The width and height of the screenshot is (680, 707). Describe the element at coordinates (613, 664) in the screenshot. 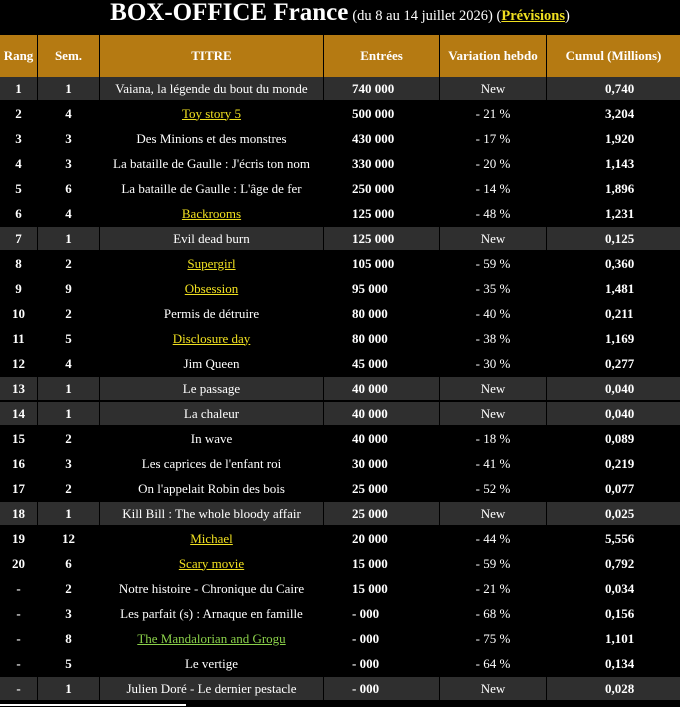

I see `cumul-cell: 0,134` at that location.